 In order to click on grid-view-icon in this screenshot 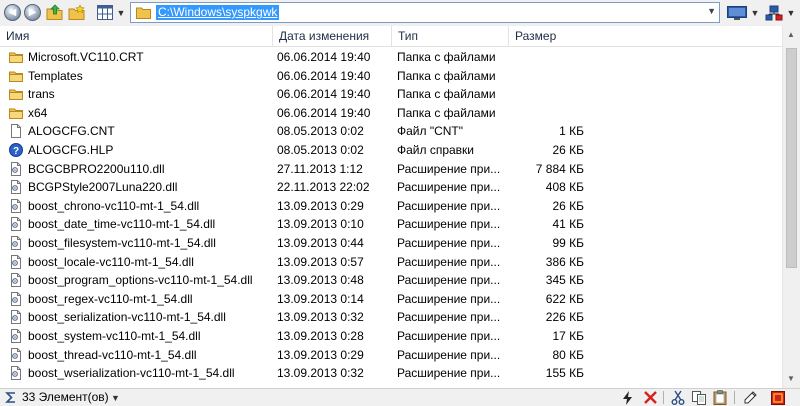, I will do `click(105, 12)`.